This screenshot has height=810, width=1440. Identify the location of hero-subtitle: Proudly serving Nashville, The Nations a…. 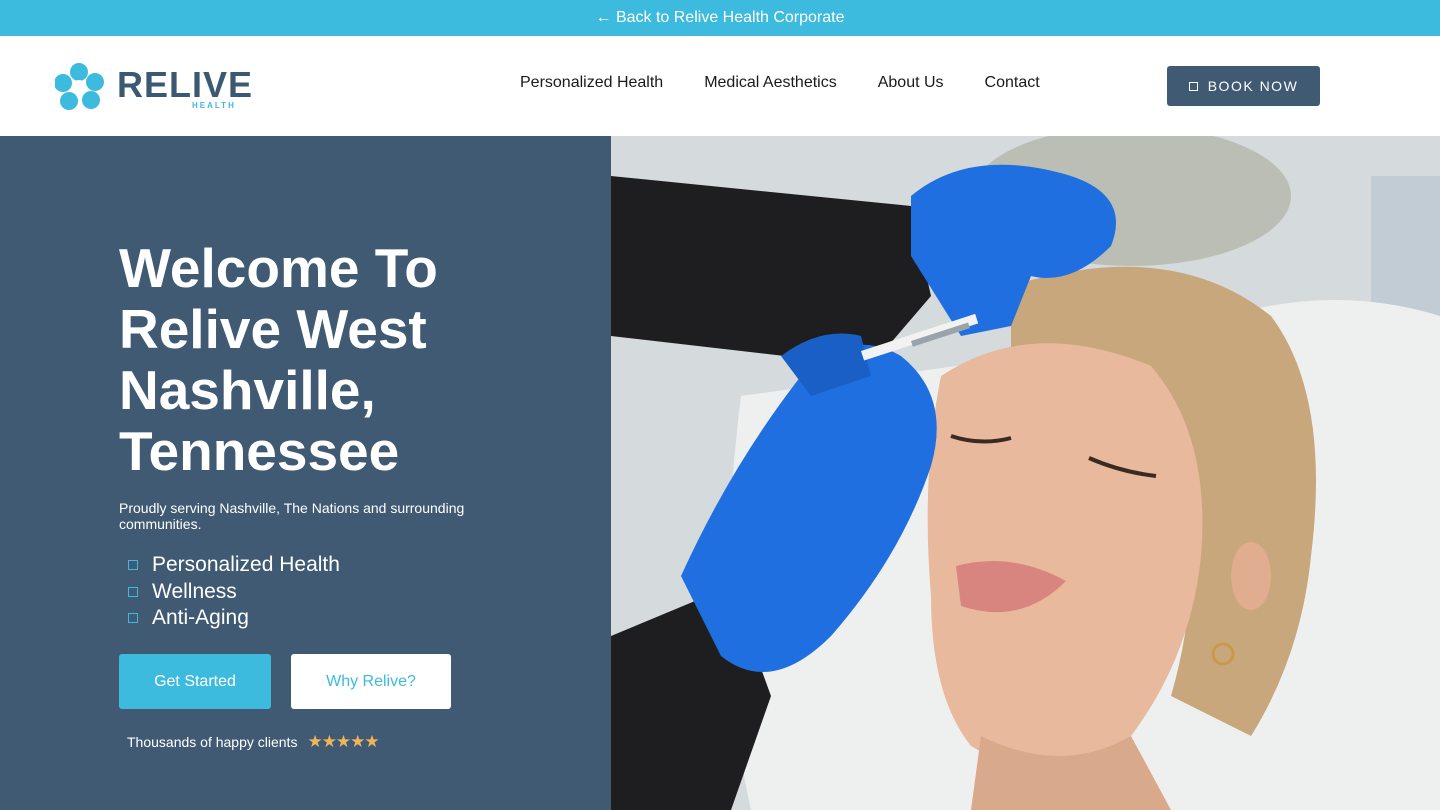
(292, 516).